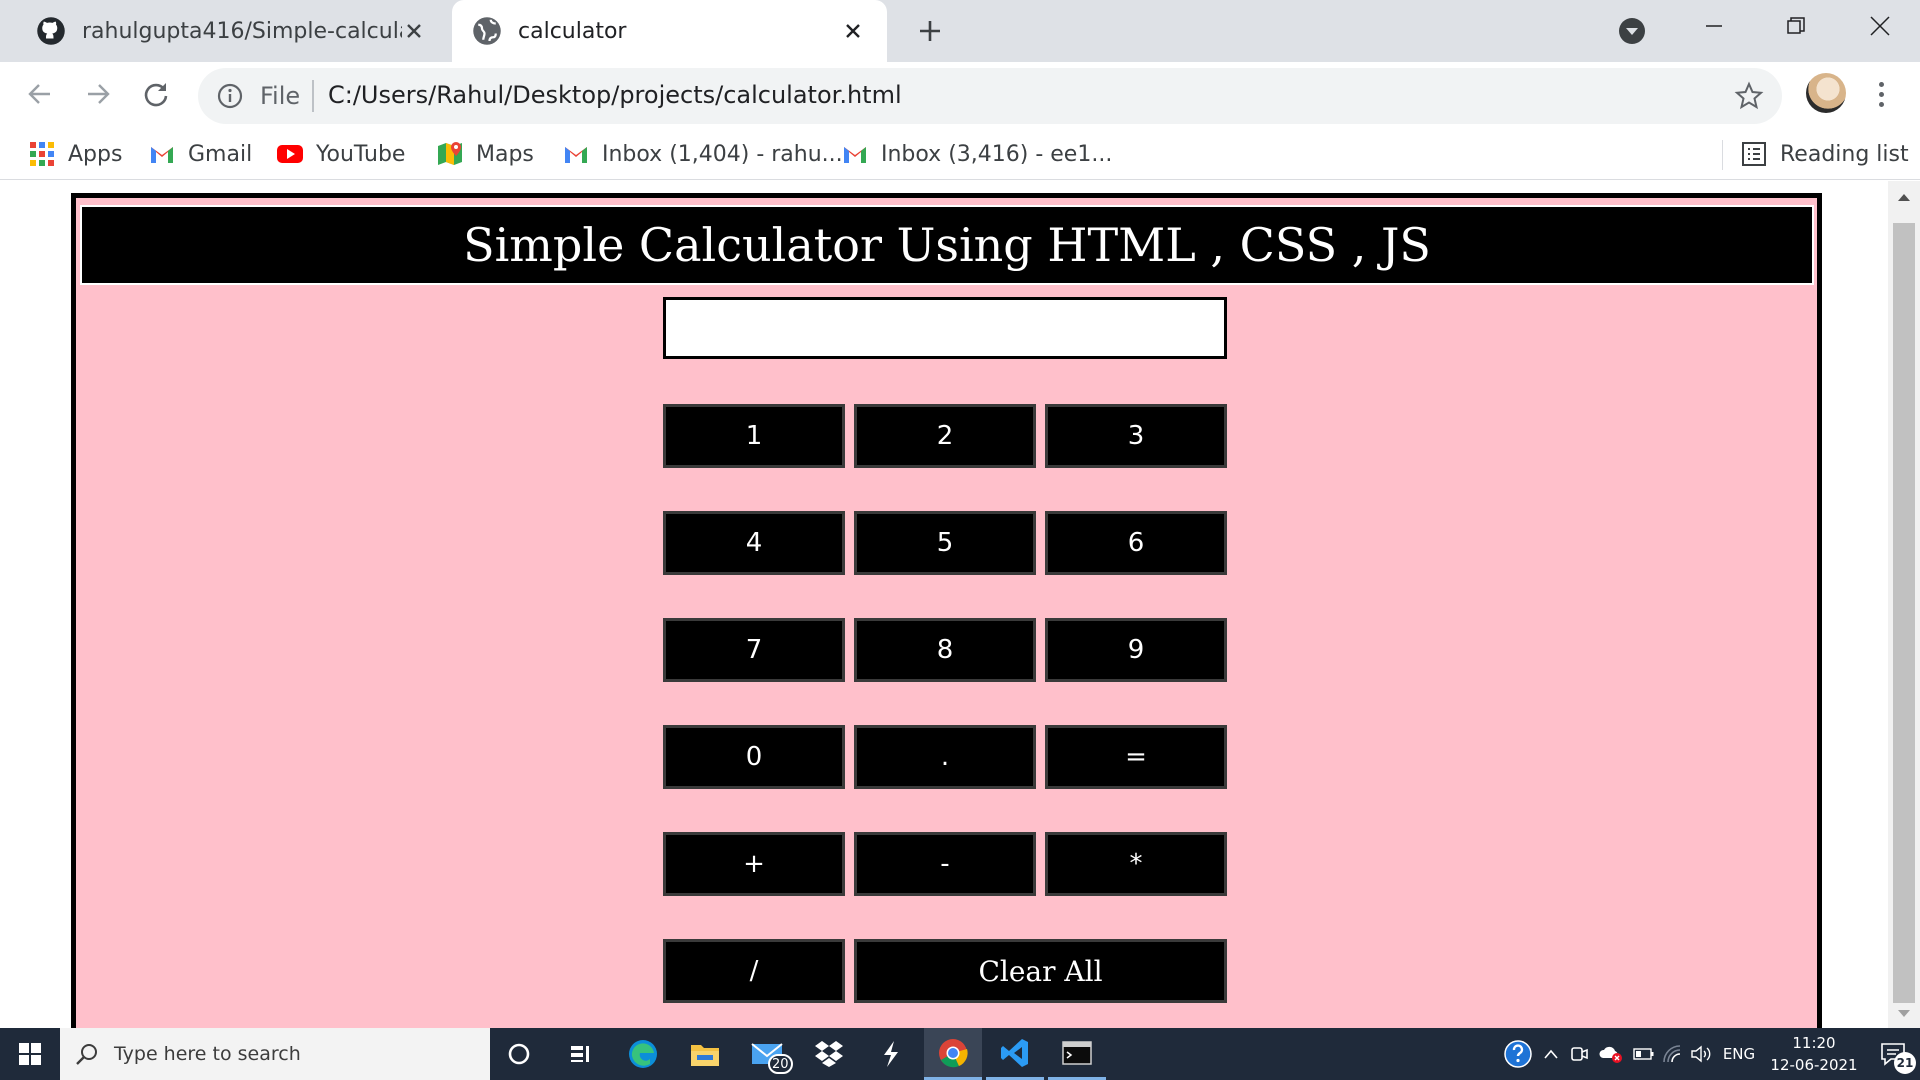 The width and height of the screenshot is (1920, 1080). I want to click on reload-button, so click(156, 94).